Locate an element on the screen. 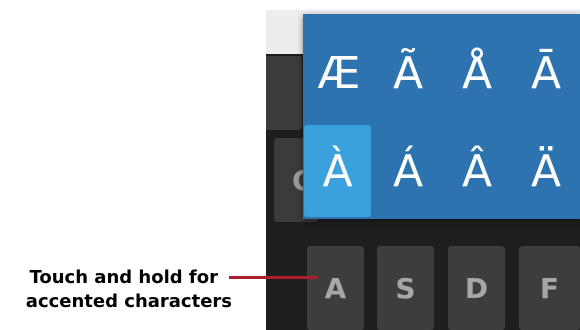 Image resolution: width=580 pixels, height=330 pixels. accent-key-a-macron: Ā is located at coordinates (546, 73).